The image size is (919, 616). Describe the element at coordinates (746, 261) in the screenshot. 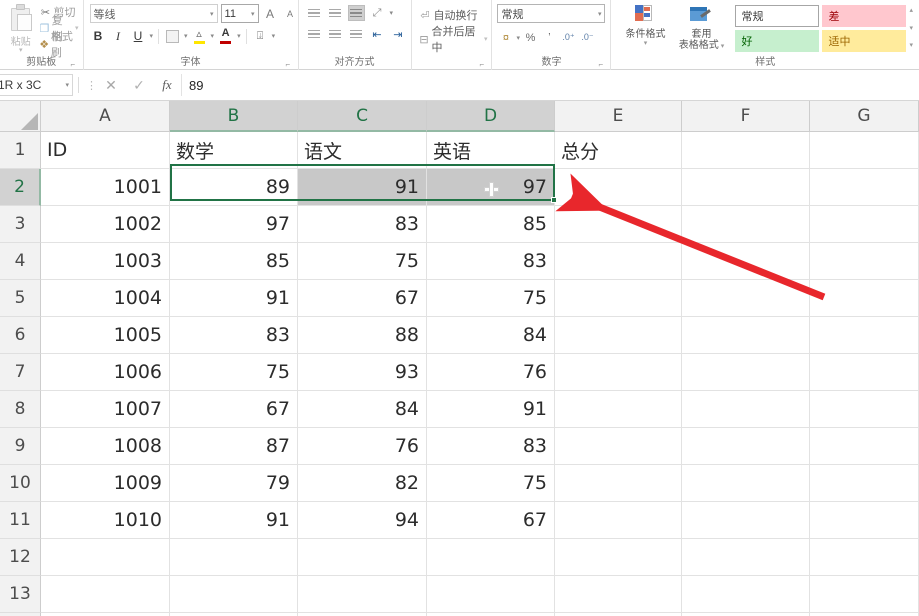

I see `cell-F4` at that location.